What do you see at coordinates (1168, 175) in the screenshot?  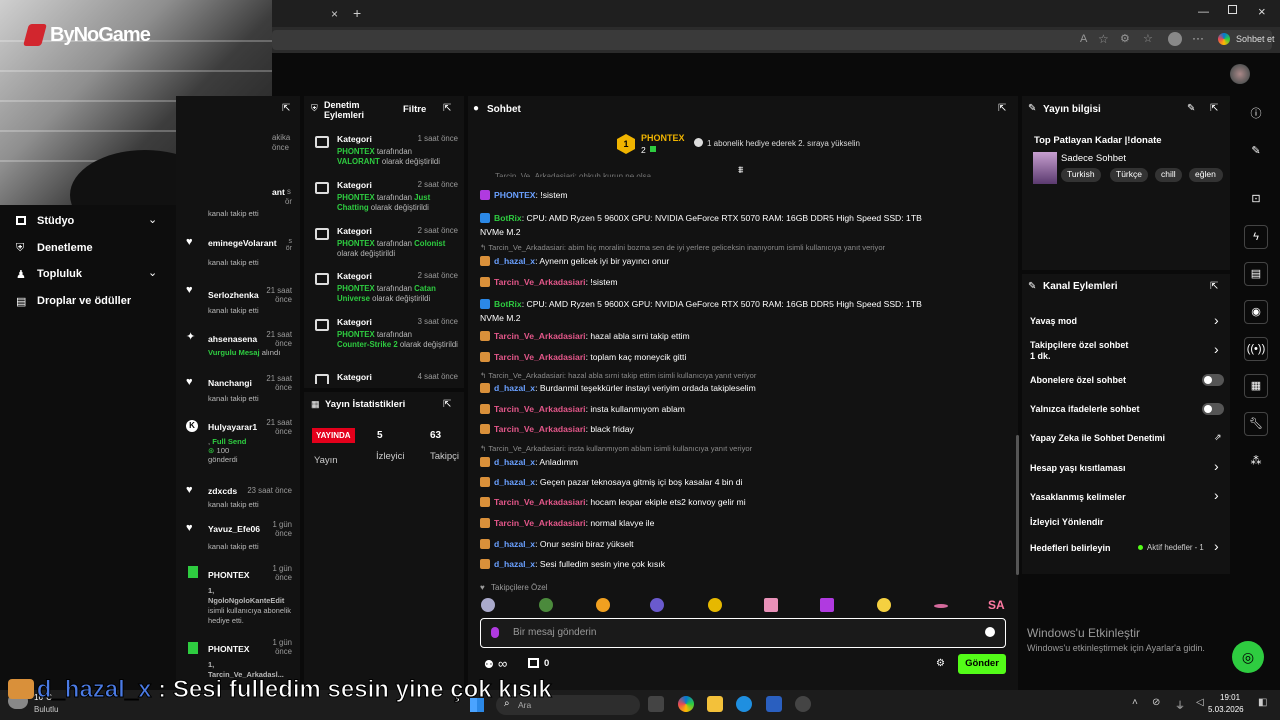 I see `stream-tag: chill` at bounding box center [1168, 175].